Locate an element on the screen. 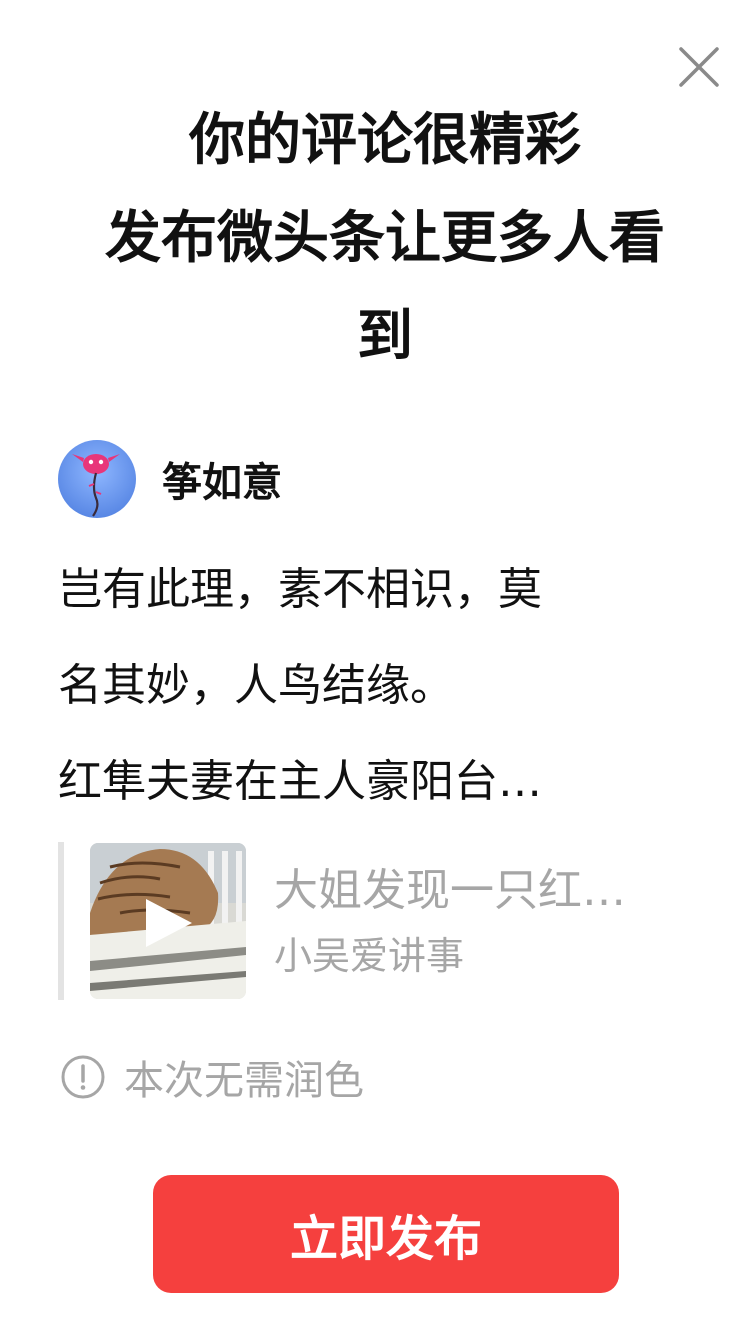  video-thumbnail is located at coordinates (168, 921).